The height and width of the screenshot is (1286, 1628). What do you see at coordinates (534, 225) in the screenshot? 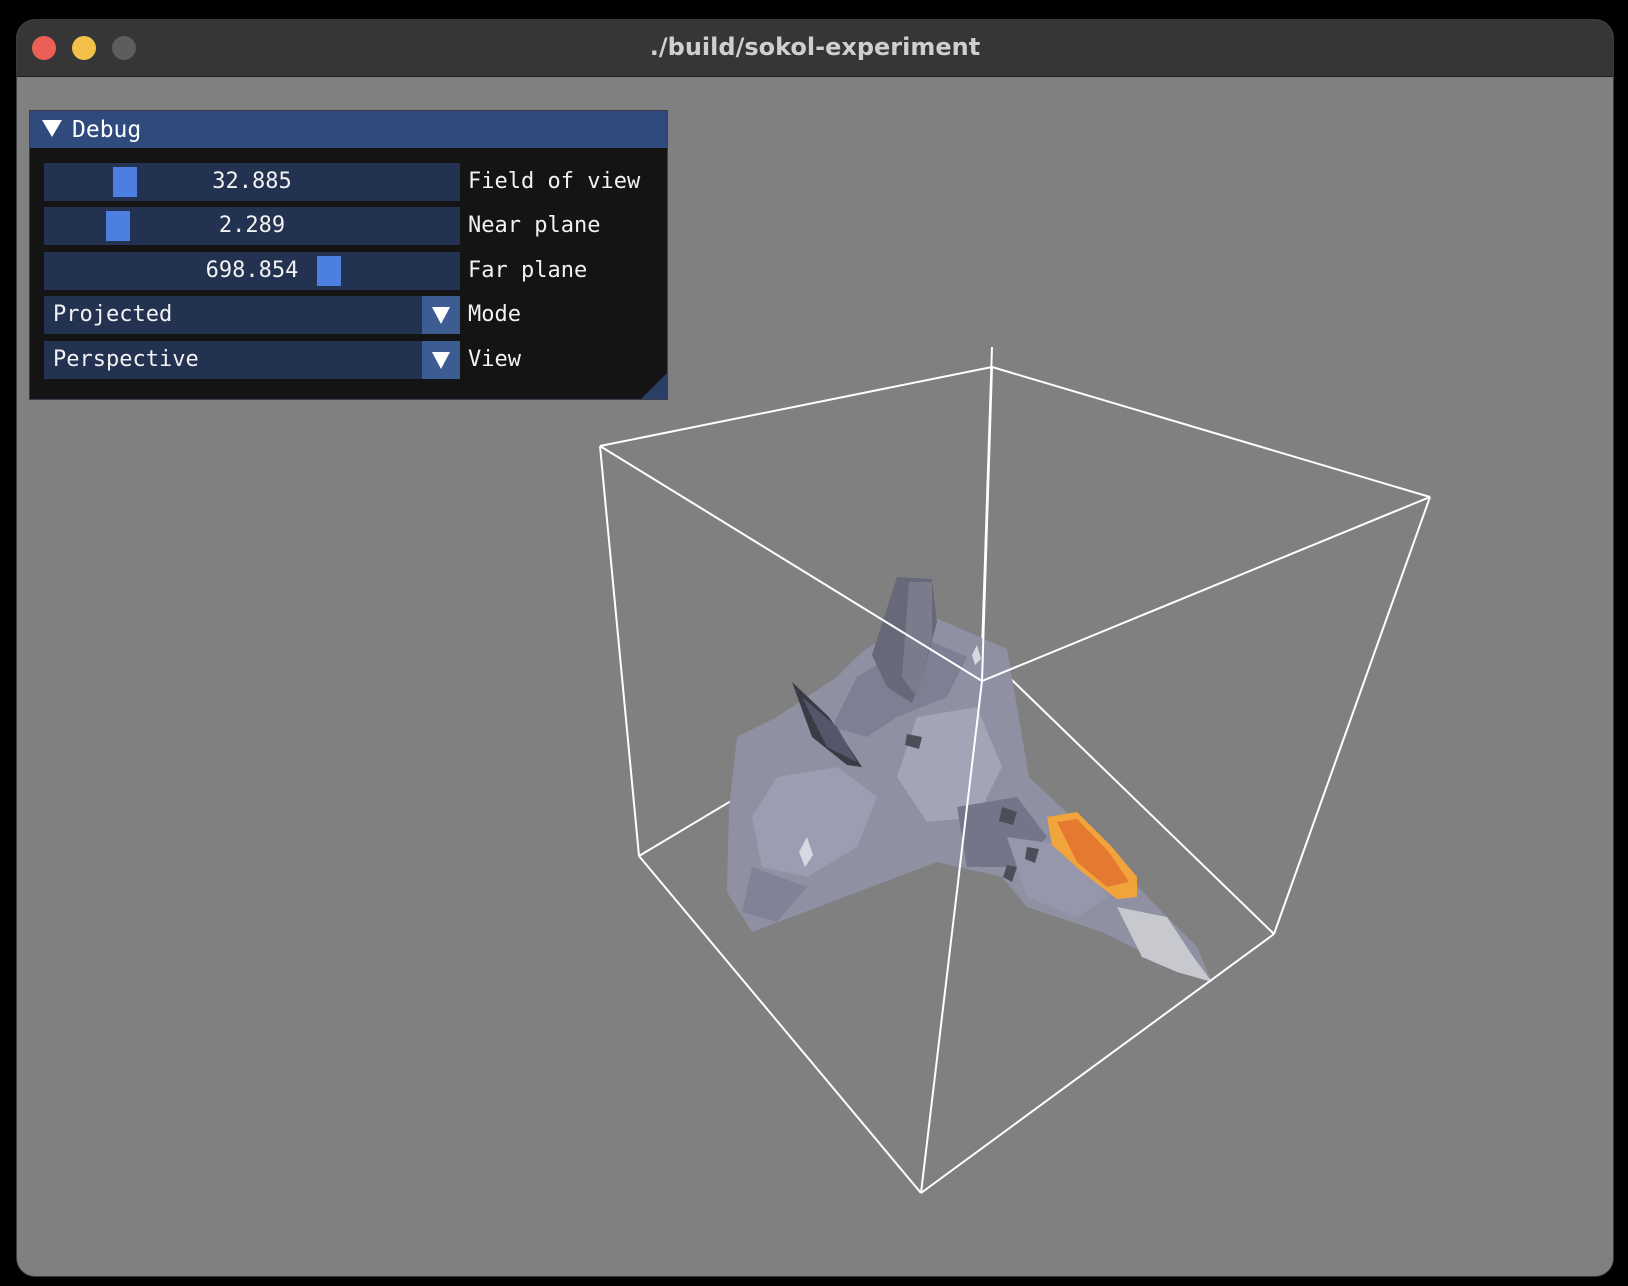
I see `near-plane-label: Near plane` at bounding box center [534, 225].